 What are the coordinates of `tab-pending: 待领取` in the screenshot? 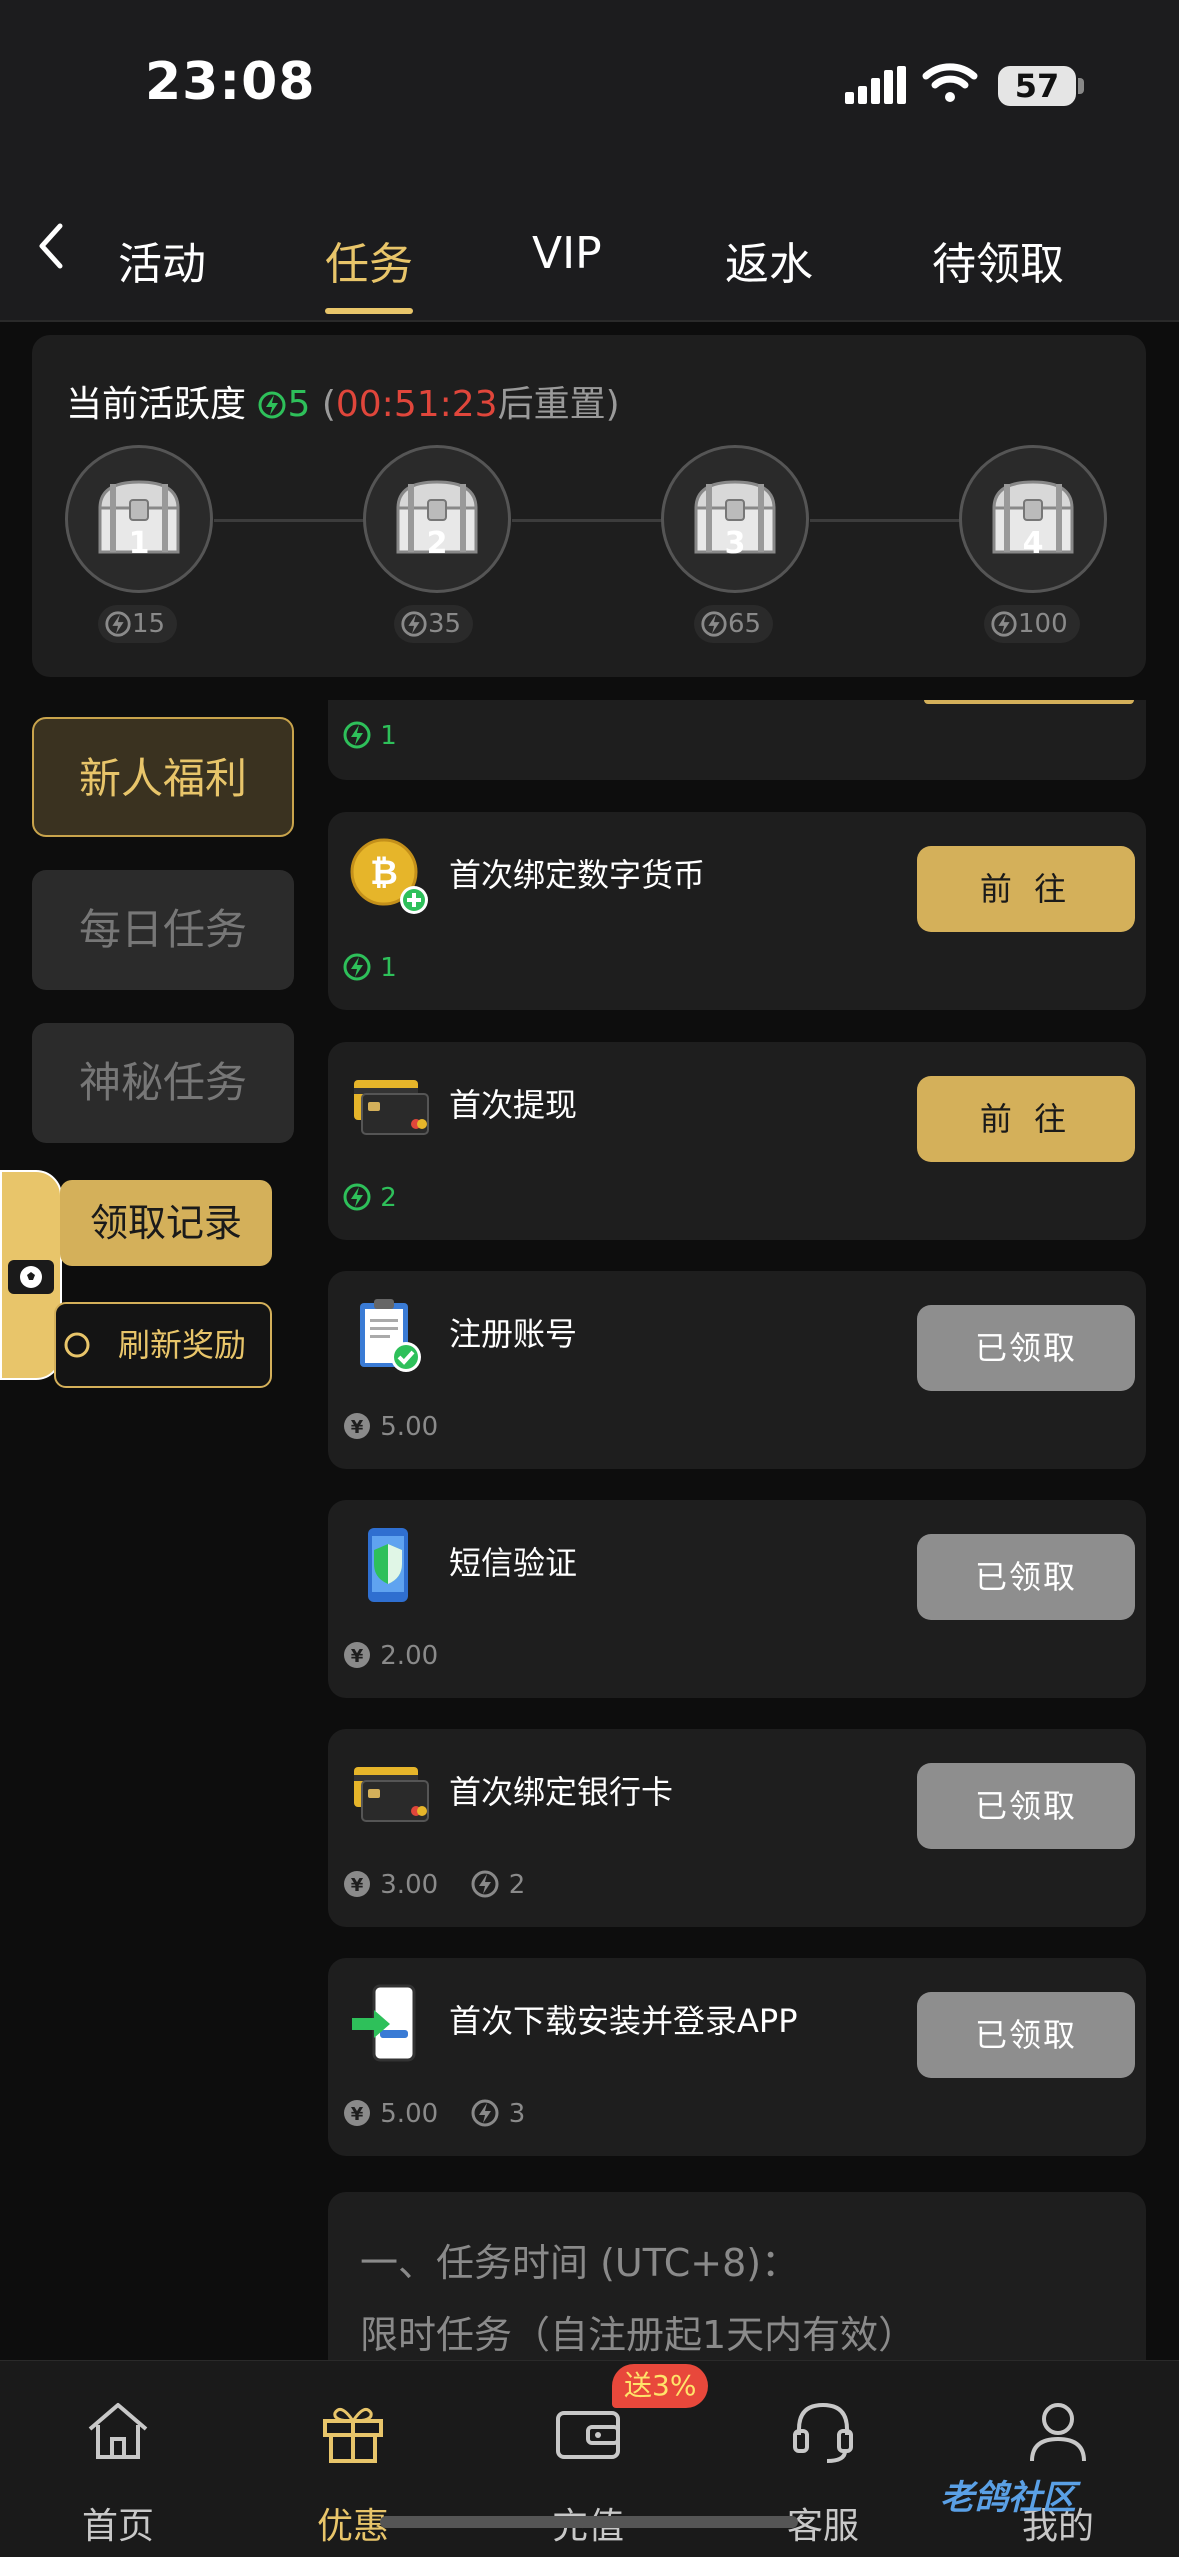 It's located at (998, 260).